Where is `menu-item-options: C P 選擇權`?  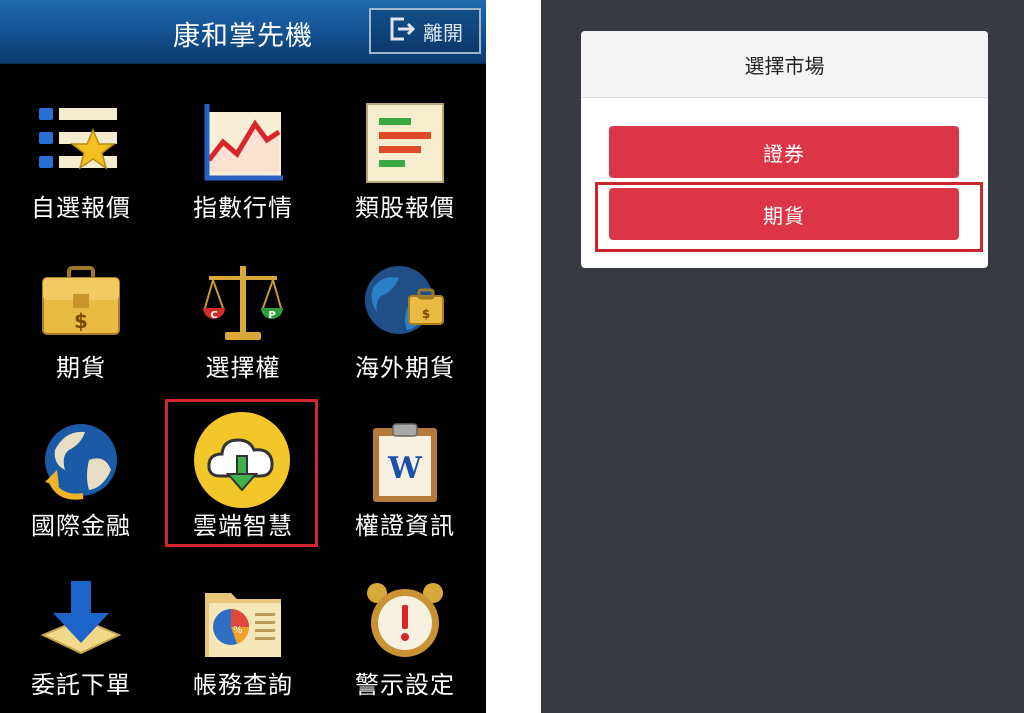
menu-item-options: C P 選擇權 is located at coordinates (243, 337).